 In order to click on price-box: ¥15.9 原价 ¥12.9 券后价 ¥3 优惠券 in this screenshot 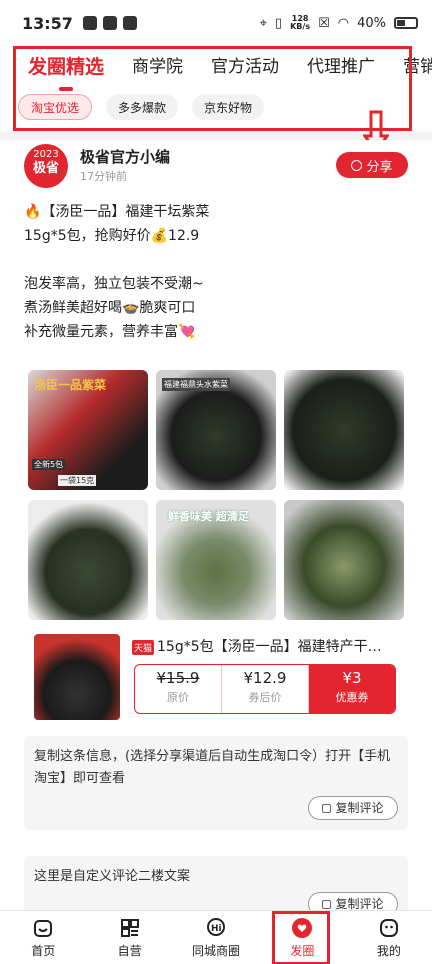, I will do `click(265, 689)`.